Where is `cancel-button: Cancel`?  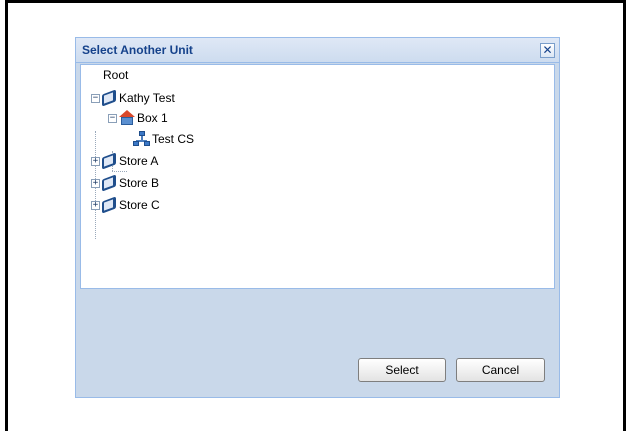 cancel-button: Cancel is located at coordinates (500, 370).